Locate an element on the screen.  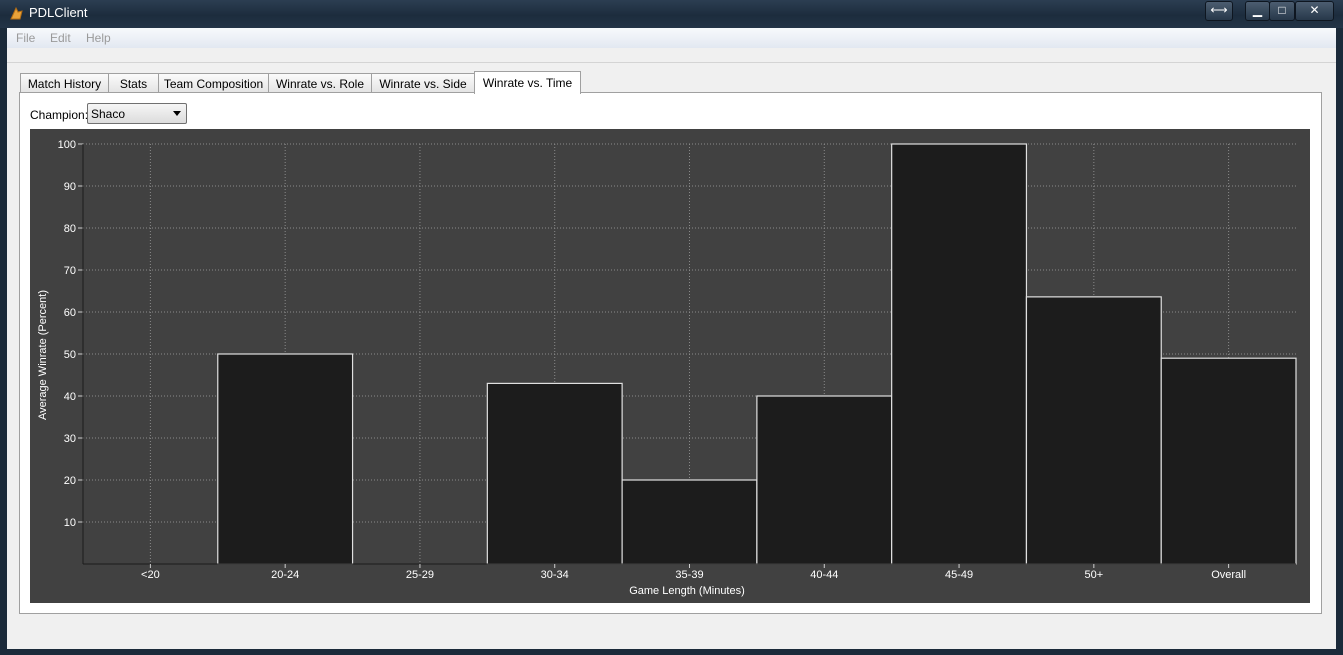
menu-bar: File Edit Help is located at coordinates (671, 38).